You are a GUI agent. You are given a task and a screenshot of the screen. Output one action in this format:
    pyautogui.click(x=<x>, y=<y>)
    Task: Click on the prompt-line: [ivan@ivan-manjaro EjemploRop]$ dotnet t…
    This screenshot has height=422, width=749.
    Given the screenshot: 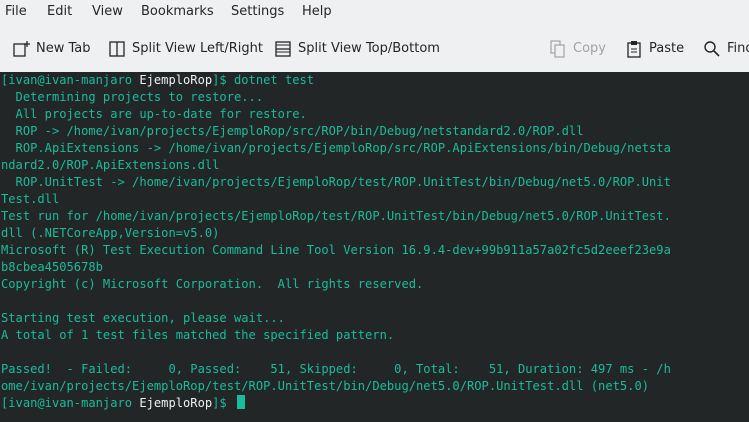 What is the action you would take?
    pyautogui.click(x=157, y=80)
    